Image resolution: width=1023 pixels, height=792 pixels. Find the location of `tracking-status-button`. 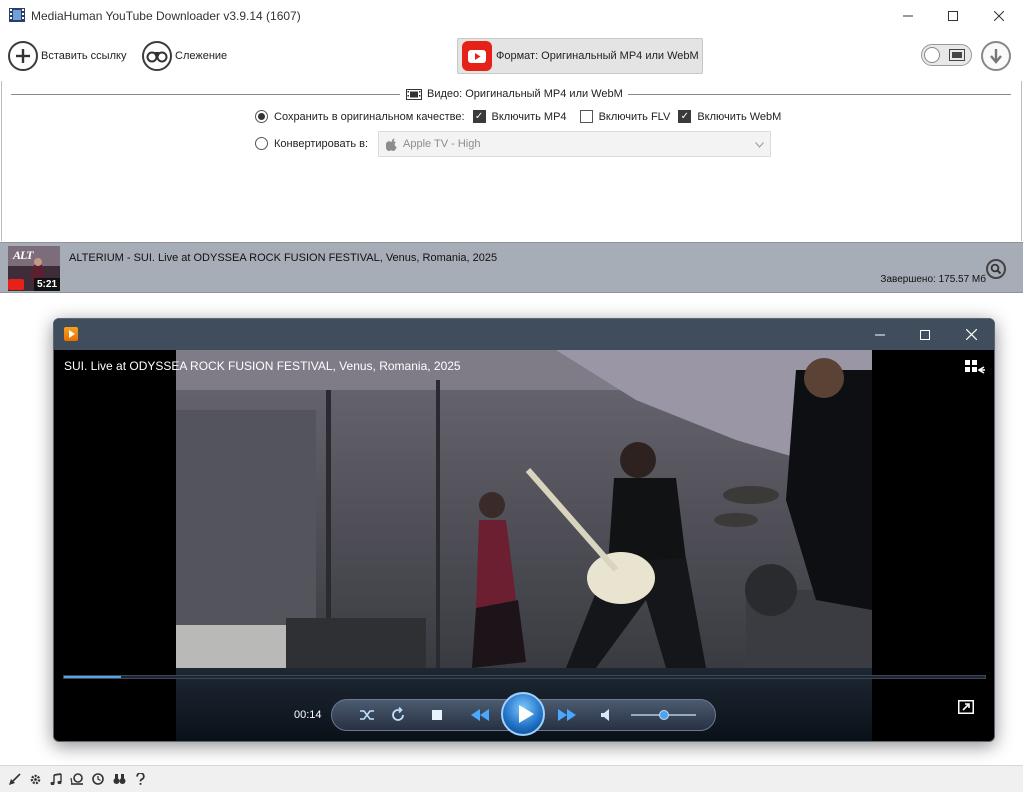

tracking-status-button is located at coordinates (119, 779).